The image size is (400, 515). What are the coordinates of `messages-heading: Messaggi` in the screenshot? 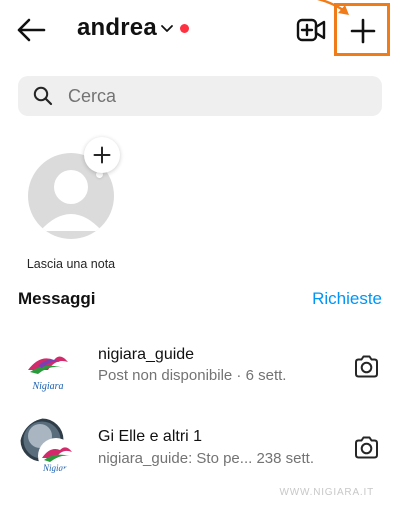 It's located at (57, 298).